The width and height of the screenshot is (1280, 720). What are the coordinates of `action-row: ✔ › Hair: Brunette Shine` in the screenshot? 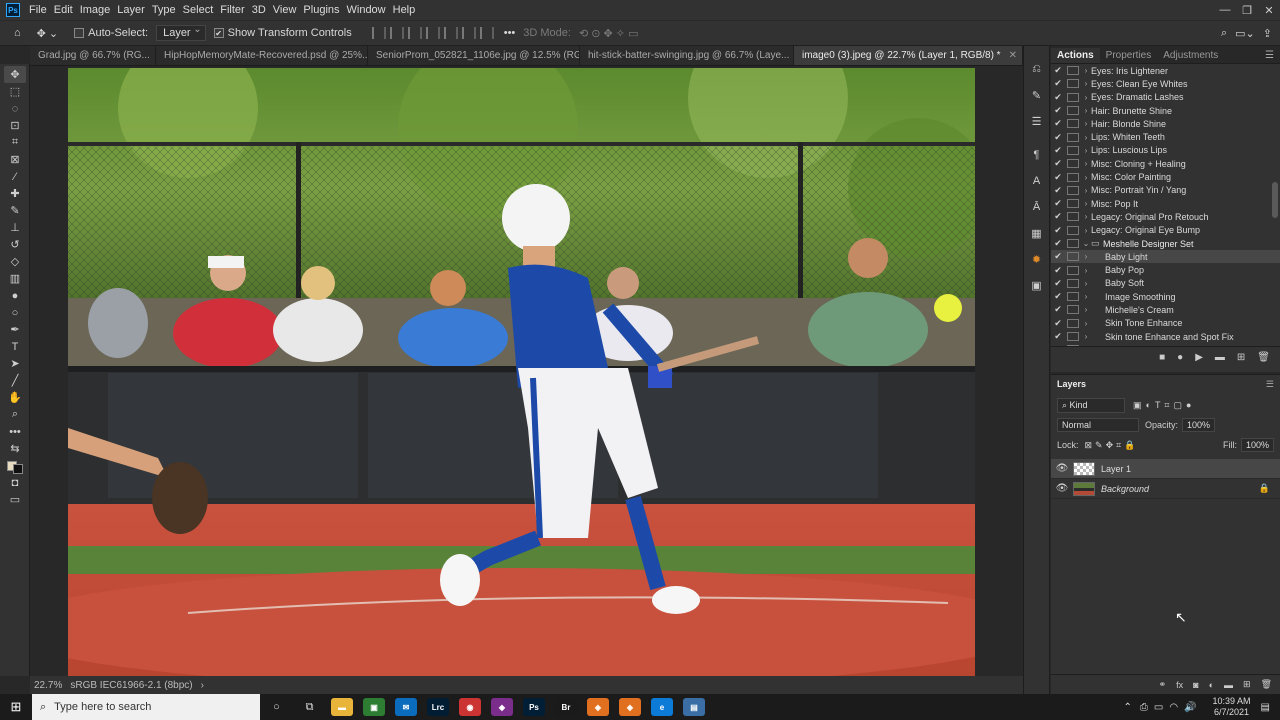 It's located at (1165, 110).